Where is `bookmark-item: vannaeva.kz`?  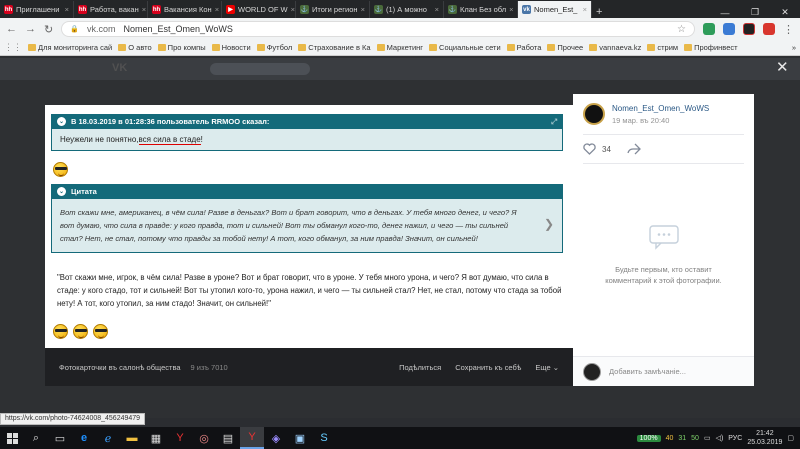
bookmark-item: vannaeva.kz is located at coordinates (615, 47).